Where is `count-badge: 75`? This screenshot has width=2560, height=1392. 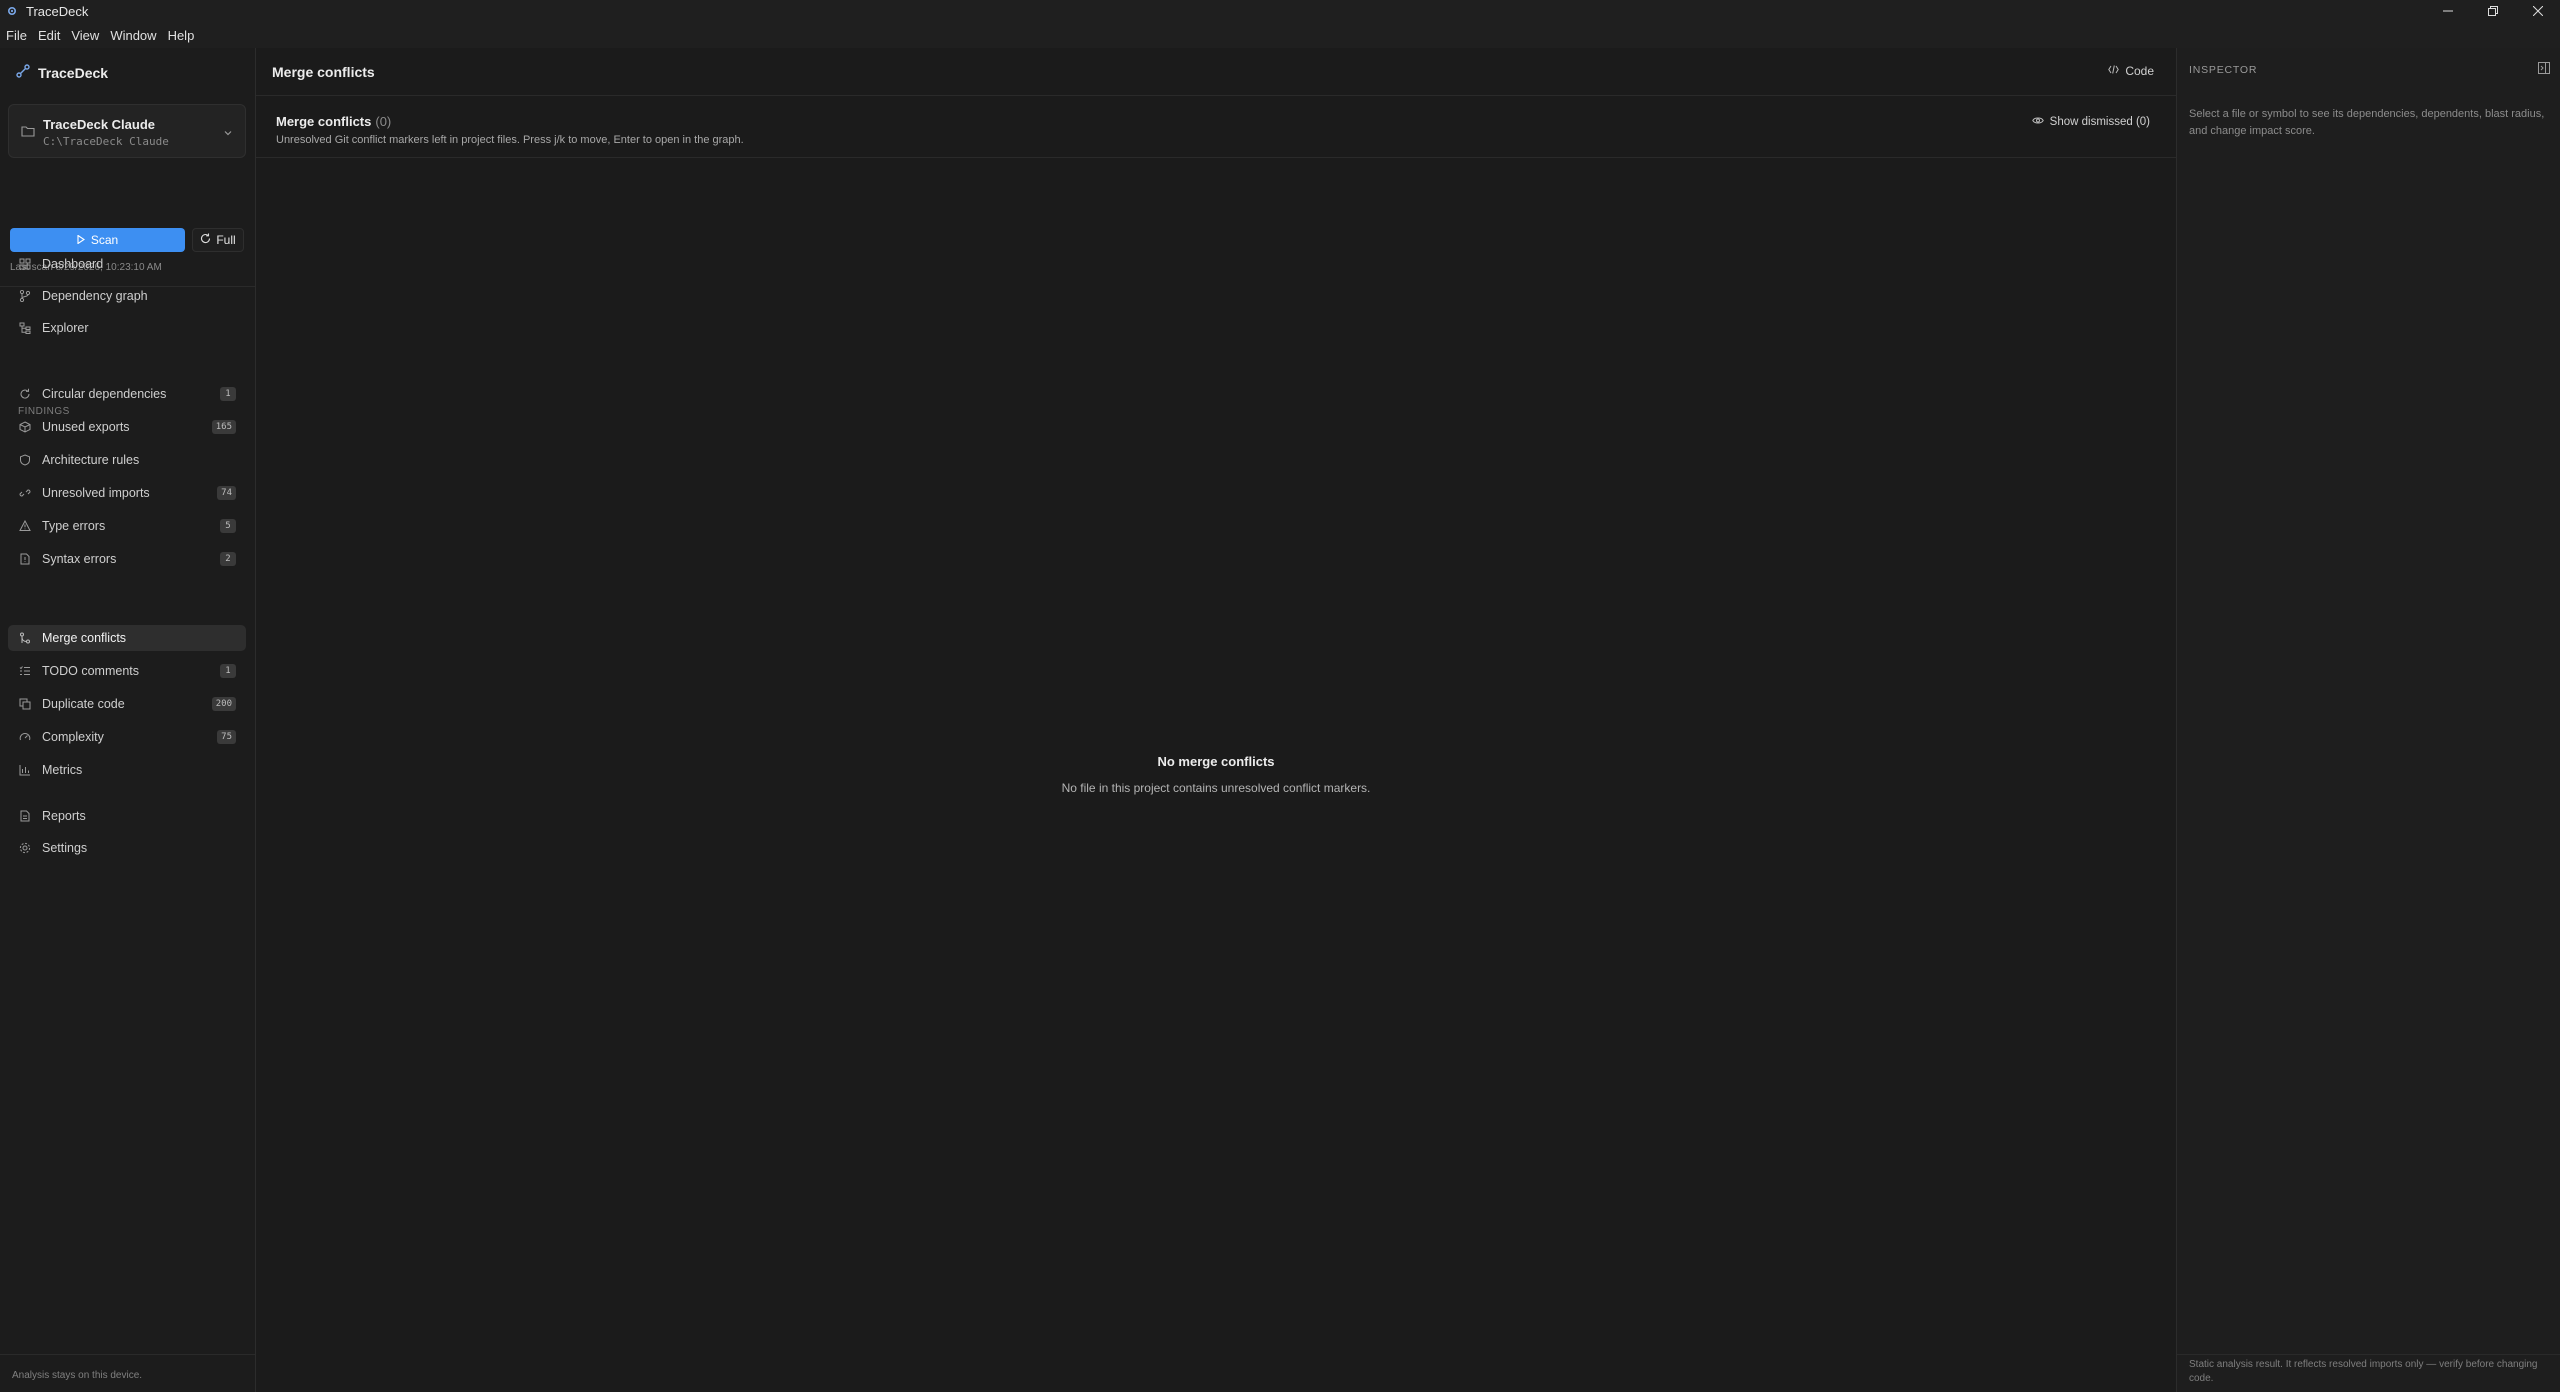
count-badge: 75 is located at coordinates (226, 737).